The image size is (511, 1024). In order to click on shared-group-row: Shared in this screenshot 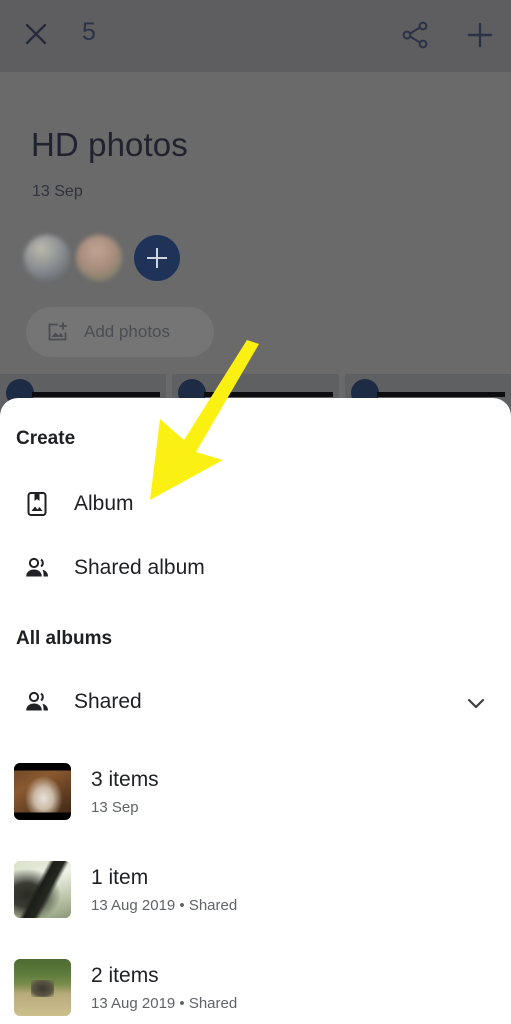, I will do `click(255, 702)`.